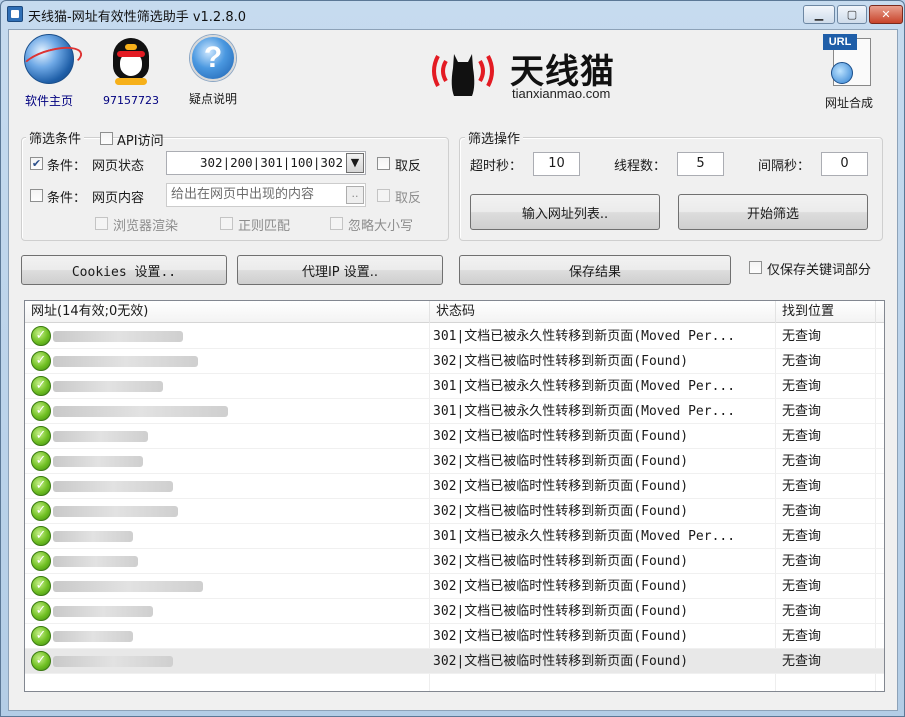 This screenshot has height=717, width=905. Describe the element at coordinates (213, 98) in the screenshot. I see `help-label: 疑点说明` at that location.